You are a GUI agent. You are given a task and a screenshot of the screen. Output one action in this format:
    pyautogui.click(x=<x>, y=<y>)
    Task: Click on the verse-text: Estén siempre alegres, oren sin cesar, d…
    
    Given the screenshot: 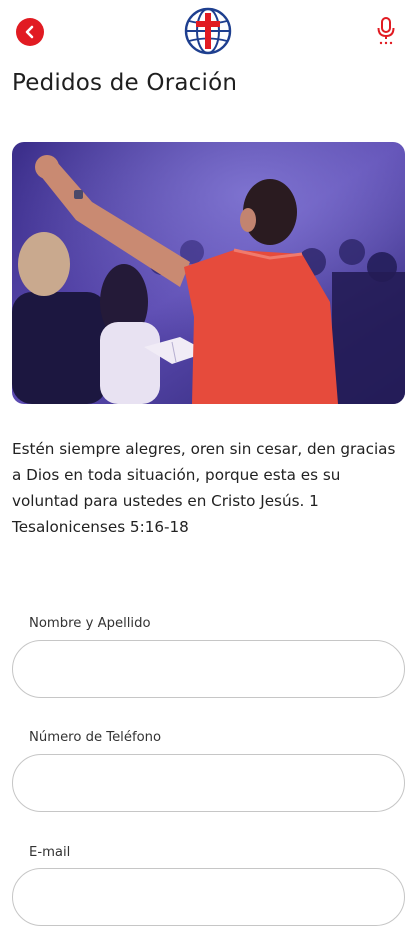 What is the action you would take?
    pyautogui.click(x=204, y=488)
    